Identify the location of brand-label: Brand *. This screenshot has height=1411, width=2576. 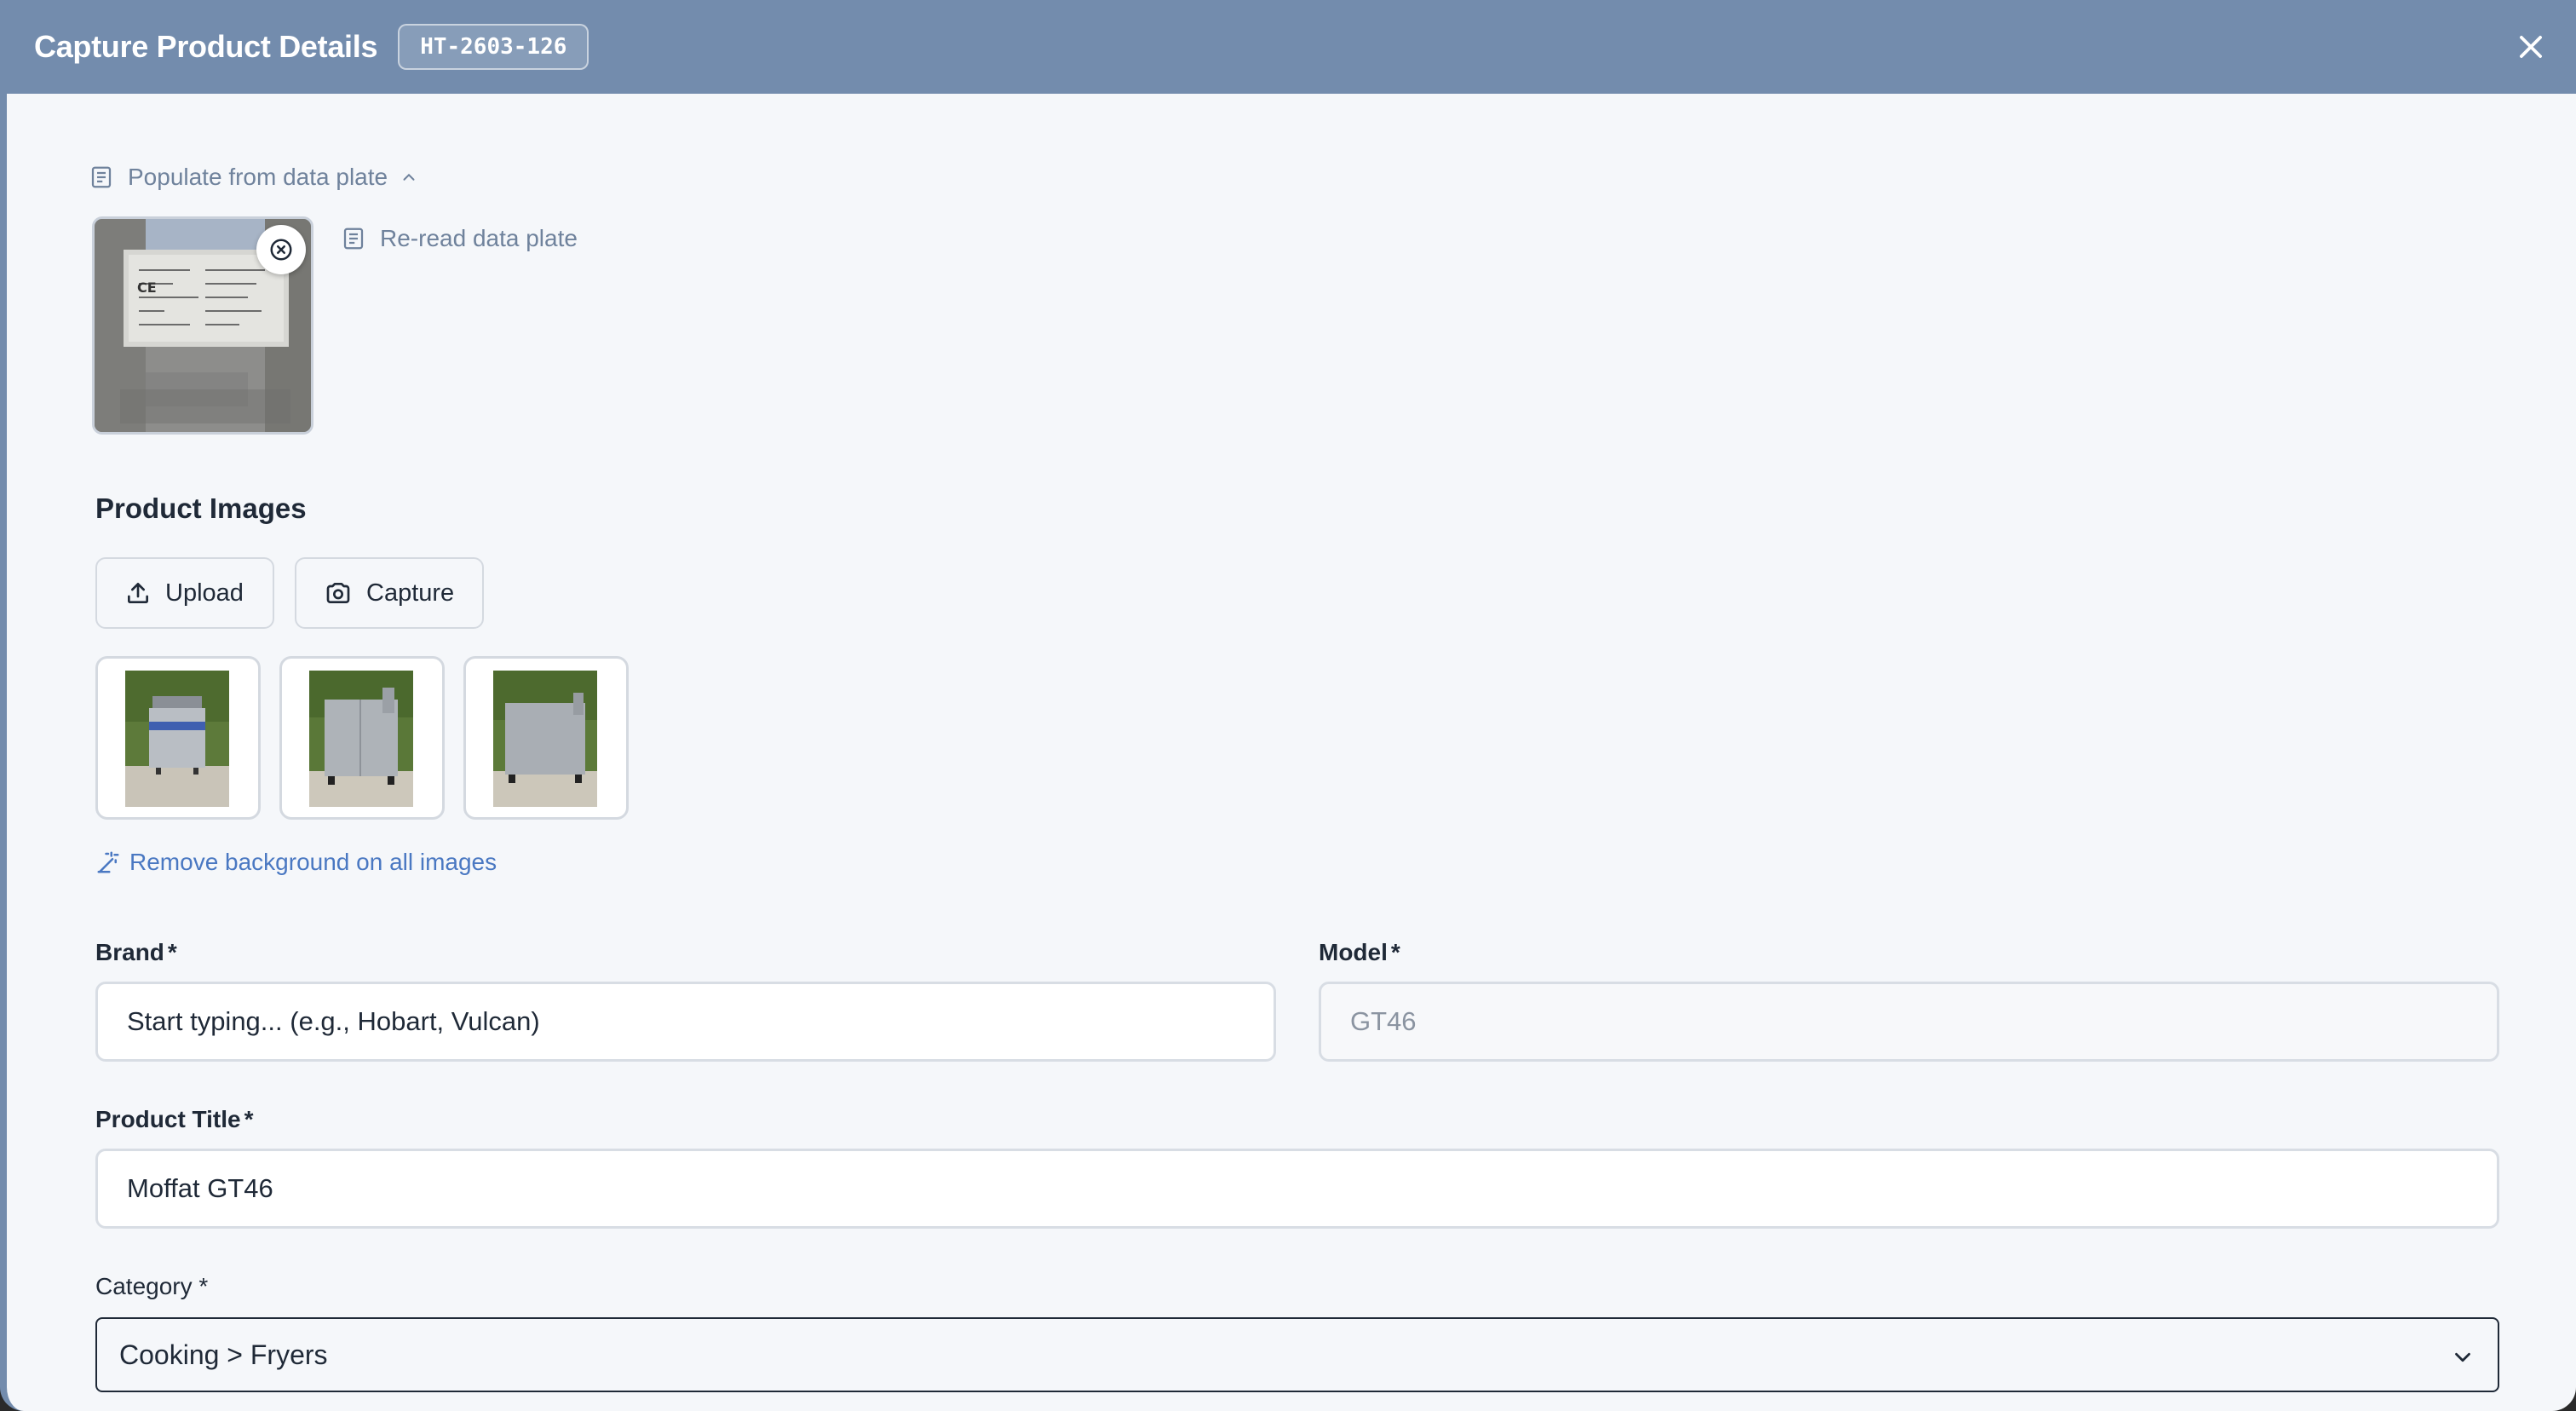
(136, 952).